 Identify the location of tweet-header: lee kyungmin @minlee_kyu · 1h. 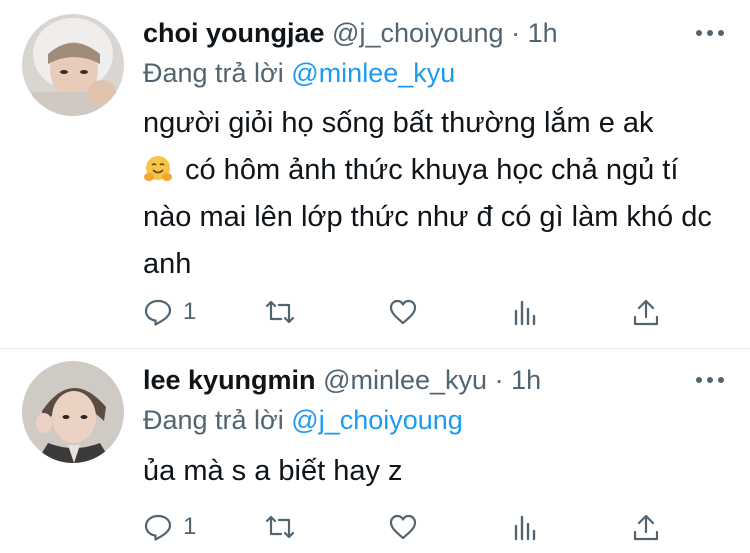
(342, 380).